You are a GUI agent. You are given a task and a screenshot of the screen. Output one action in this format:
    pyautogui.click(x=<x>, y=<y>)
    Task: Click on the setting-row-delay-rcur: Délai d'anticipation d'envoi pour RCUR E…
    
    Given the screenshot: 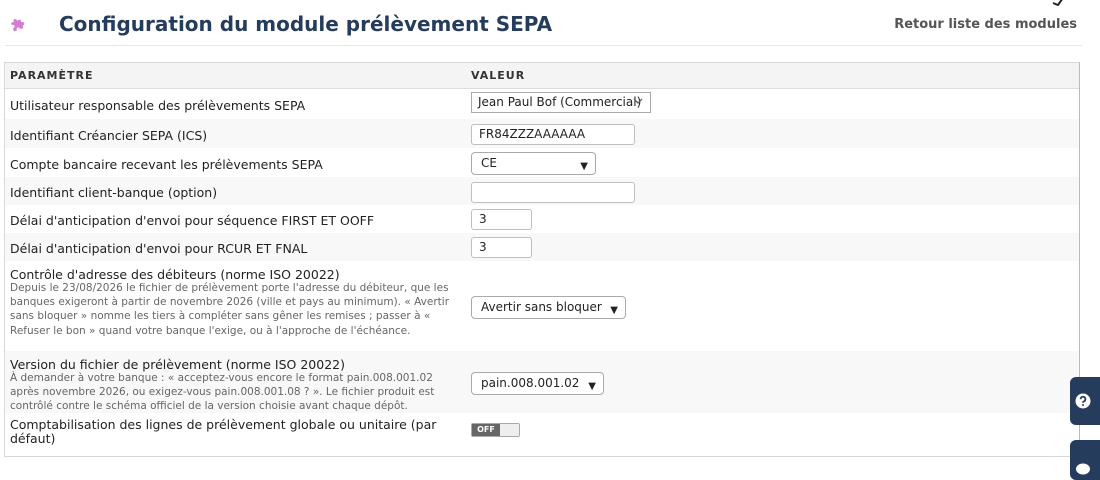 What is the action you would take?
    pyautogui.click(x=542, y=247)
    